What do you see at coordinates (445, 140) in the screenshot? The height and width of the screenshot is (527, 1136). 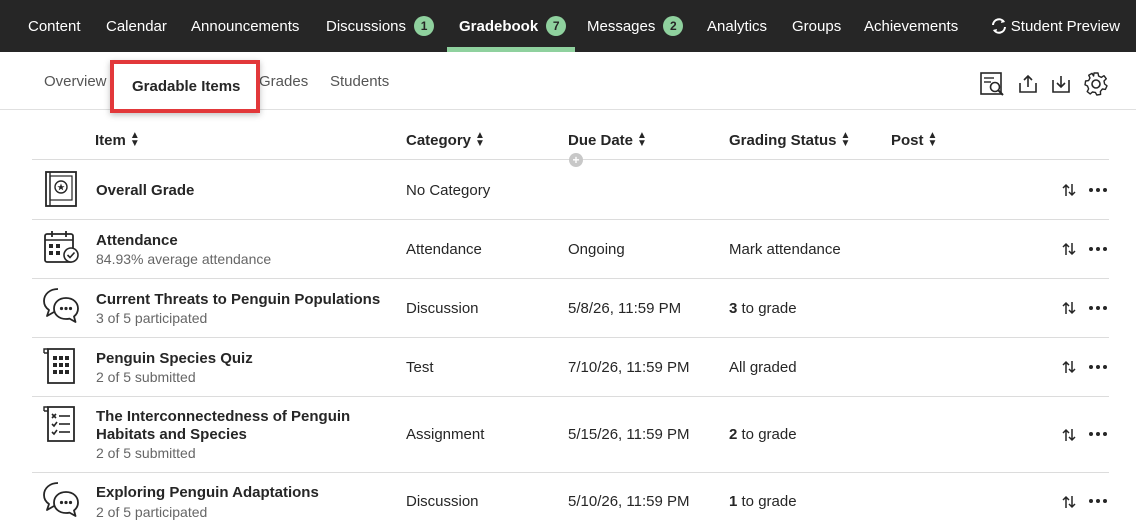 I see `header-category: Category ▲ ▼` at bounding box center [445, 140].